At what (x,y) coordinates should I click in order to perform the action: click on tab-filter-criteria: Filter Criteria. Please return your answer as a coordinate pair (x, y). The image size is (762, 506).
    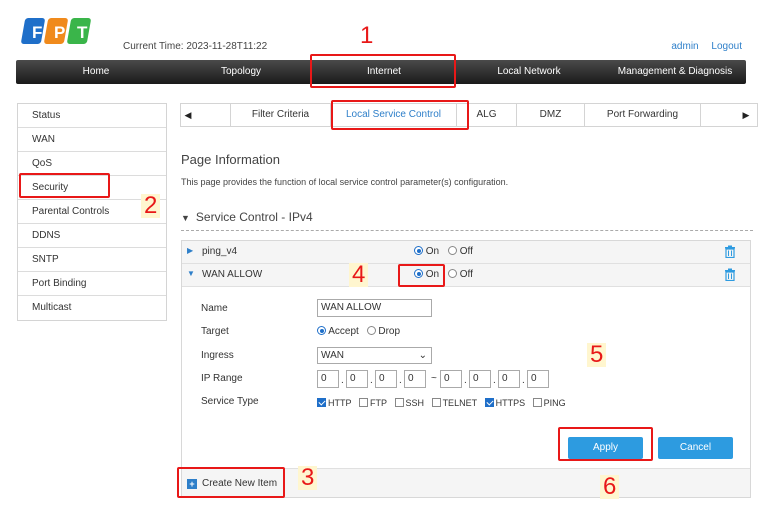
    Looking at the image, I should click on (281, 115).